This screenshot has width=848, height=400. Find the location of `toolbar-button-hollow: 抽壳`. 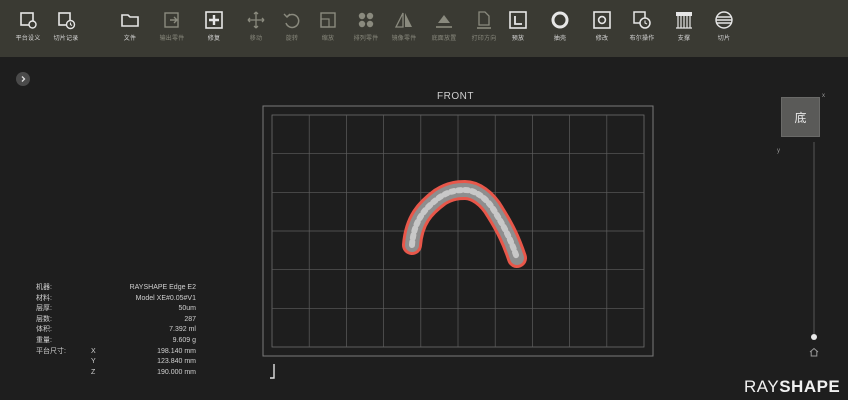

toolbar-button-hollow: 抽壳 is located at coordinates (560, 28).